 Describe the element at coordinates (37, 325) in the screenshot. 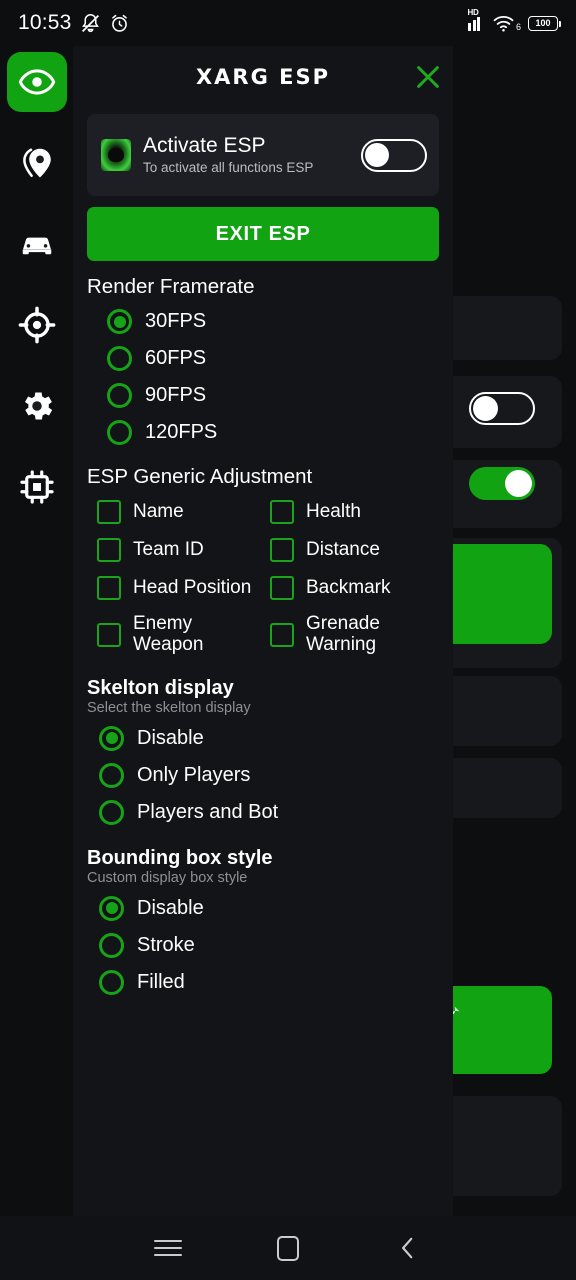

I see `sidebar-item-aim` at that location.